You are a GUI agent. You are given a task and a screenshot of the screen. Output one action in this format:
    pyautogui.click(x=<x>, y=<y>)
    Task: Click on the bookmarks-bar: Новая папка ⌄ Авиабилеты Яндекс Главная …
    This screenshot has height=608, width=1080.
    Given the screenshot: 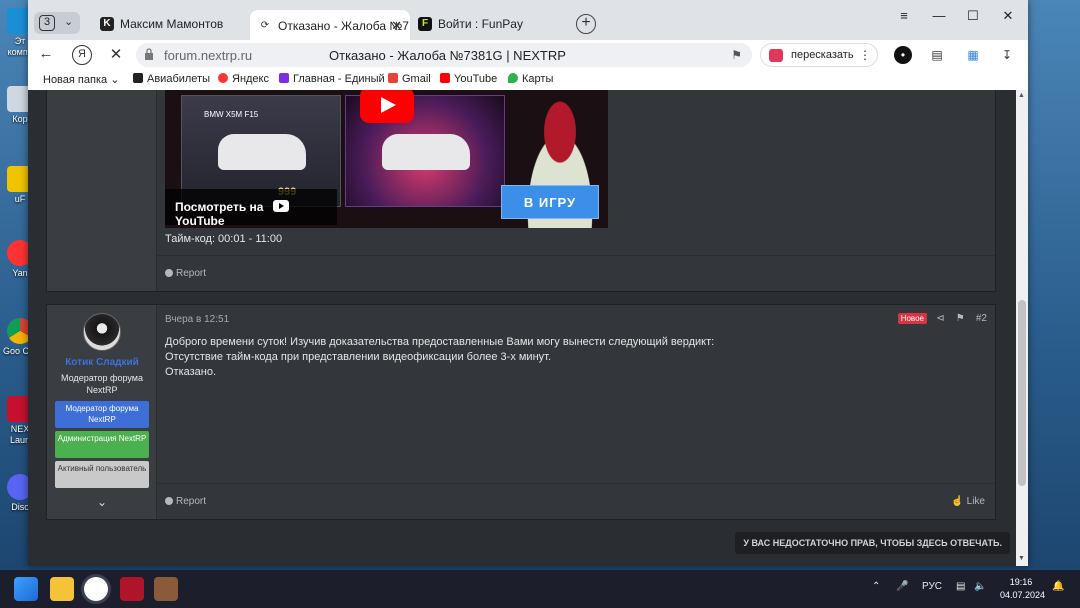 What is the action you would take?
    pyautogui.click(x=528, y=80)
    